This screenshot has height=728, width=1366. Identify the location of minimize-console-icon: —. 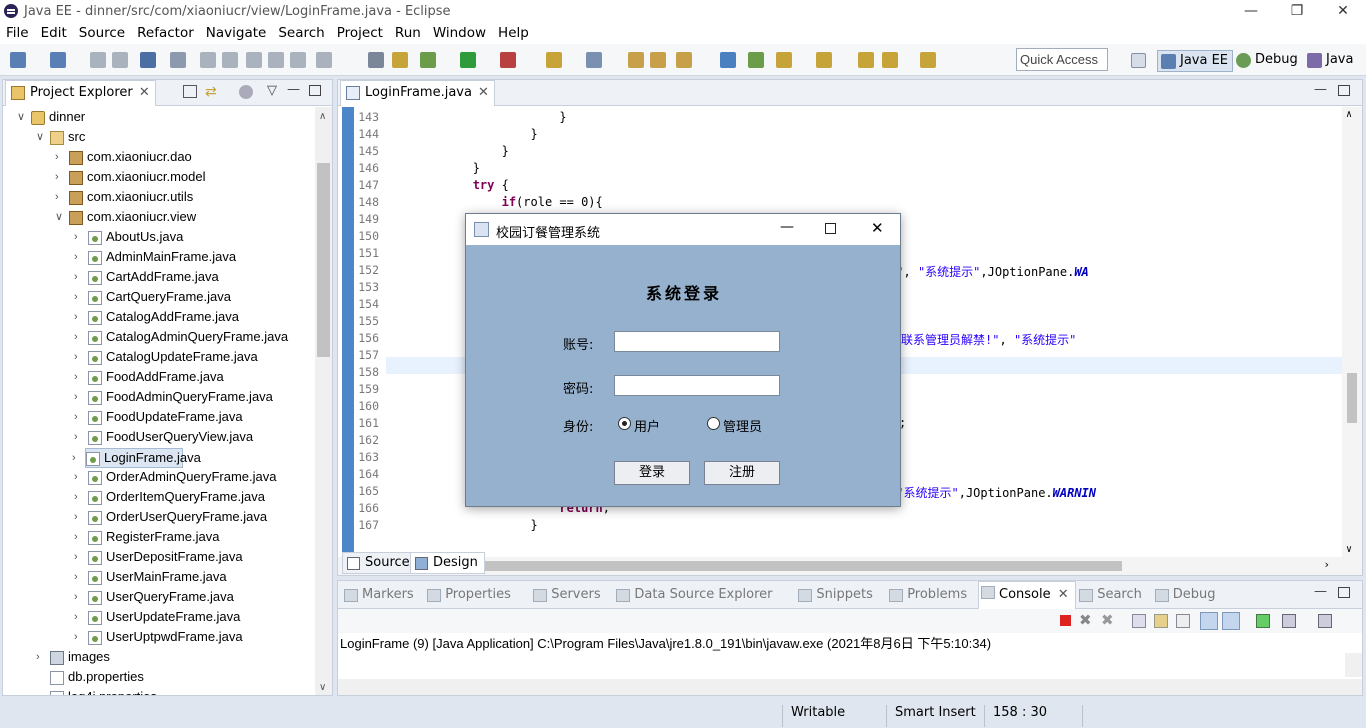
(1320, 591).